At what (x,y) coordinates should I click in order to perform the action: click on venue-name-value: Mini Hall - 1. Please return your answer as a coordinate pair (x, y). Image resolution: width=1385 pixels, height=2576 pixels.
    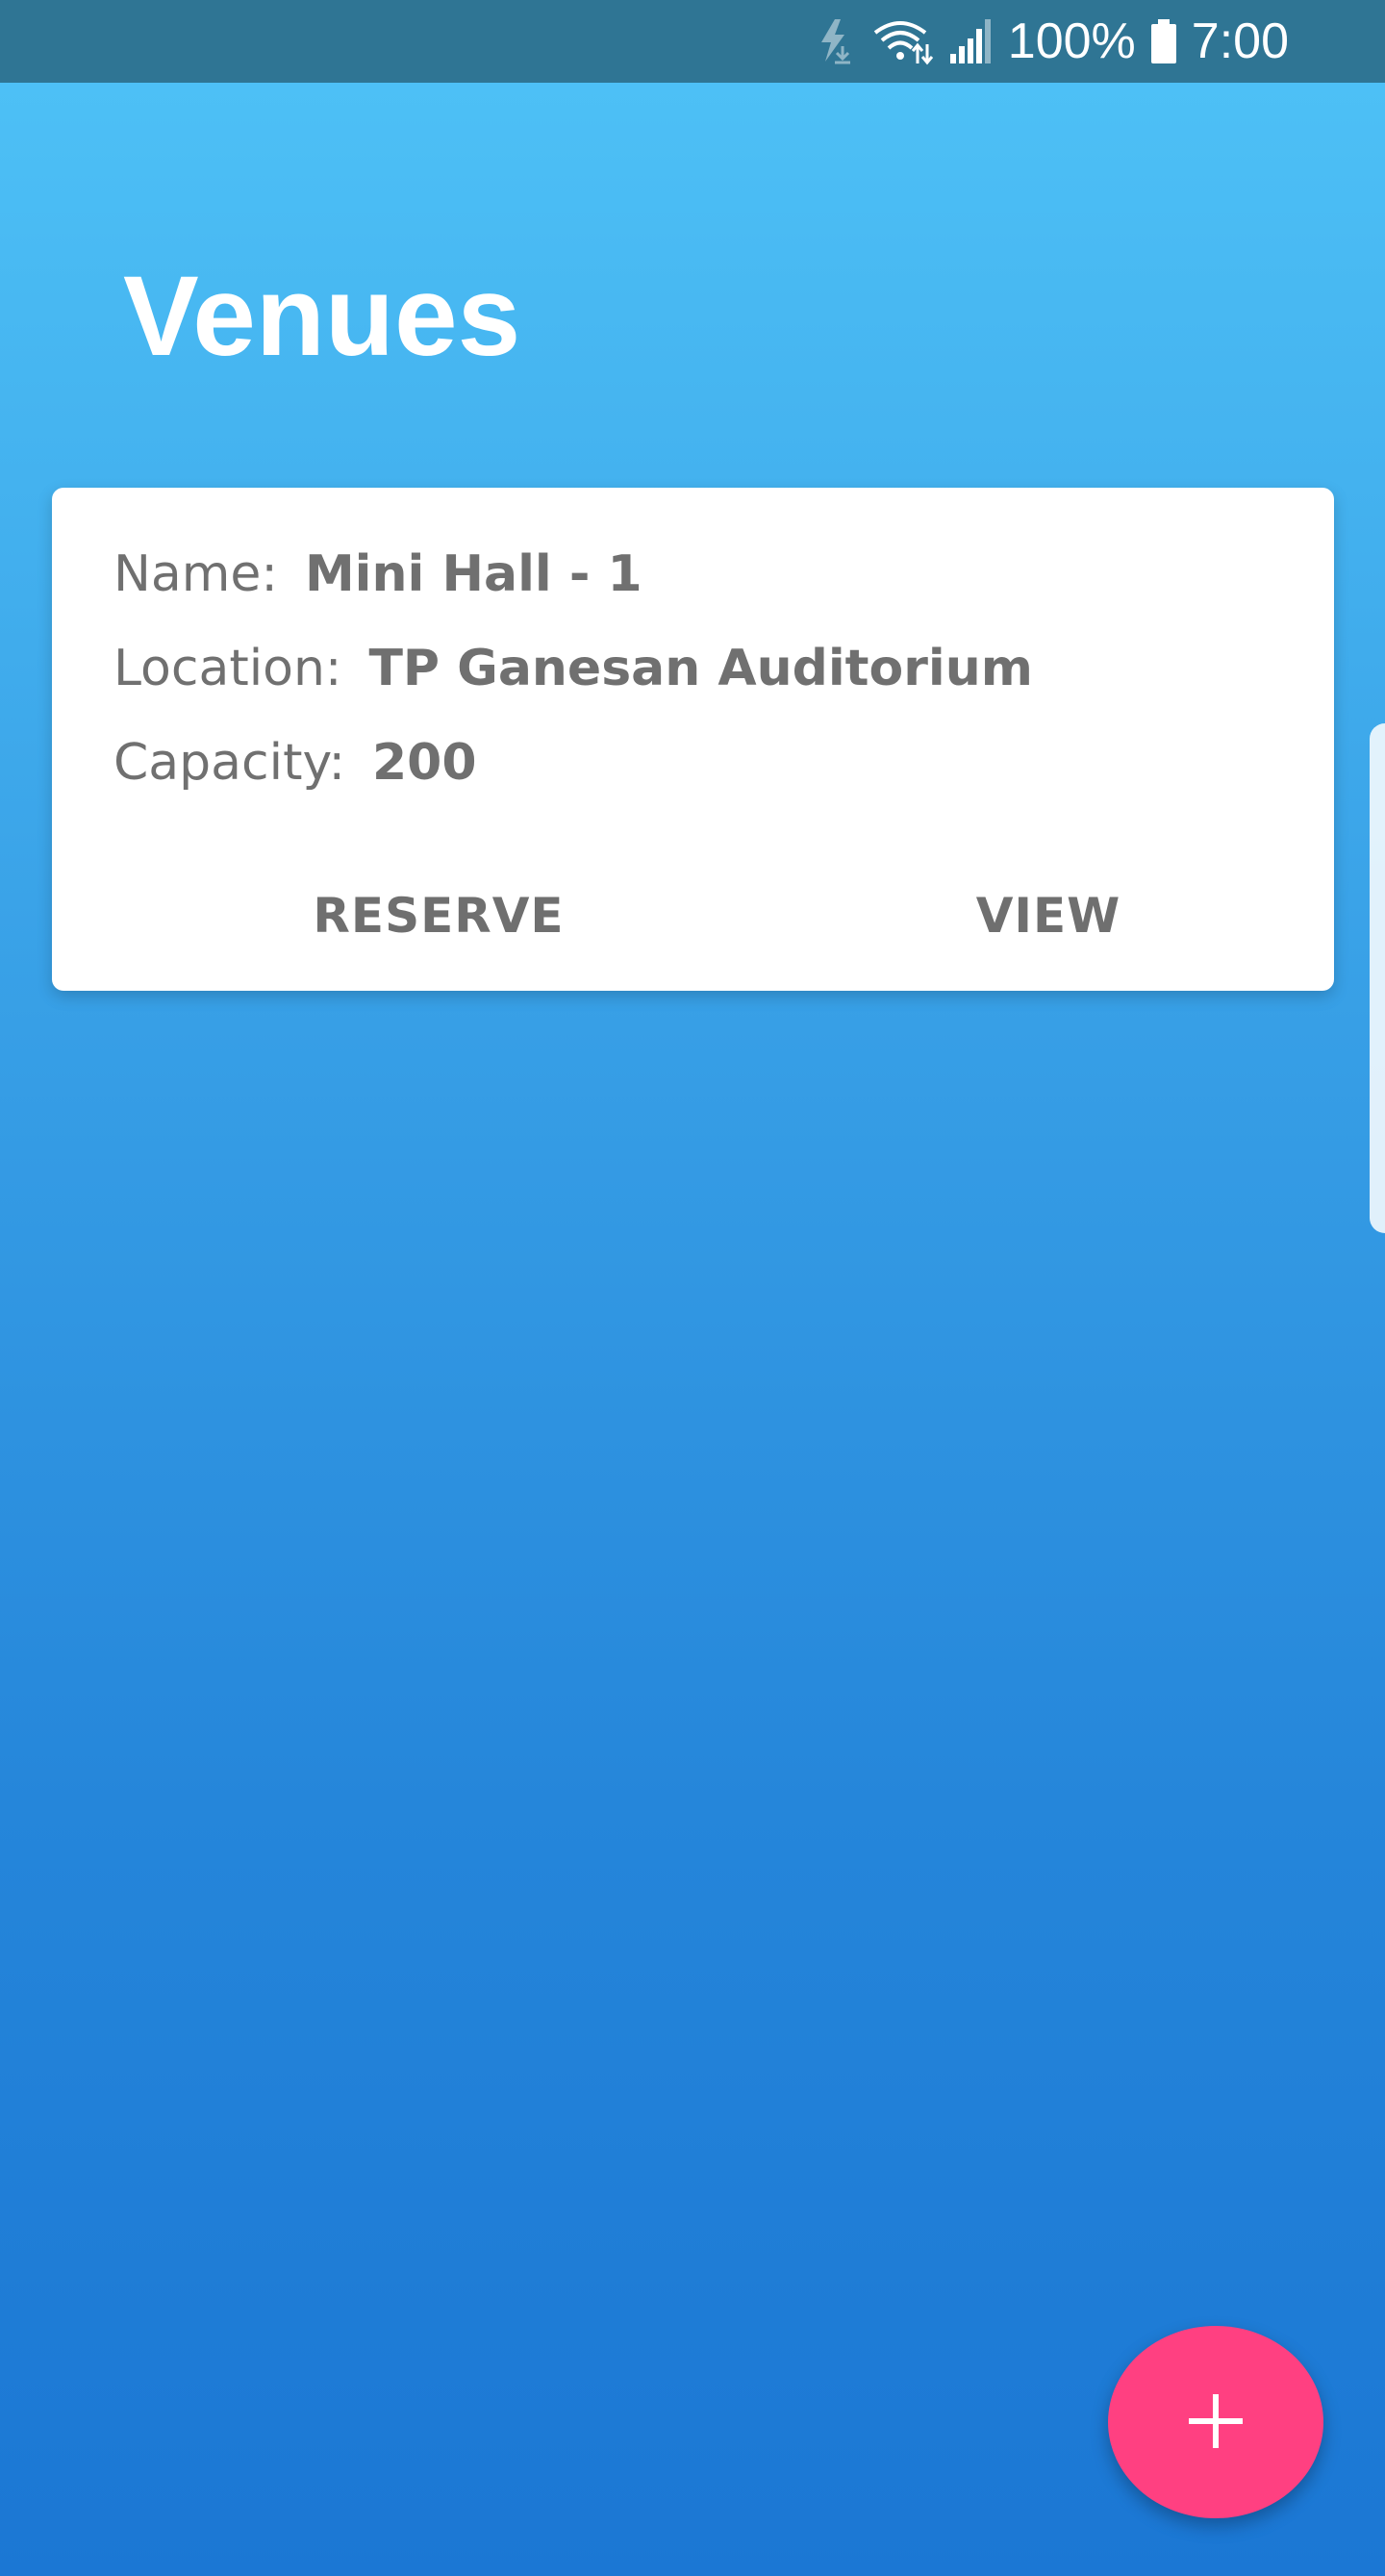
    Looking at the image, I should click on (473, 574).